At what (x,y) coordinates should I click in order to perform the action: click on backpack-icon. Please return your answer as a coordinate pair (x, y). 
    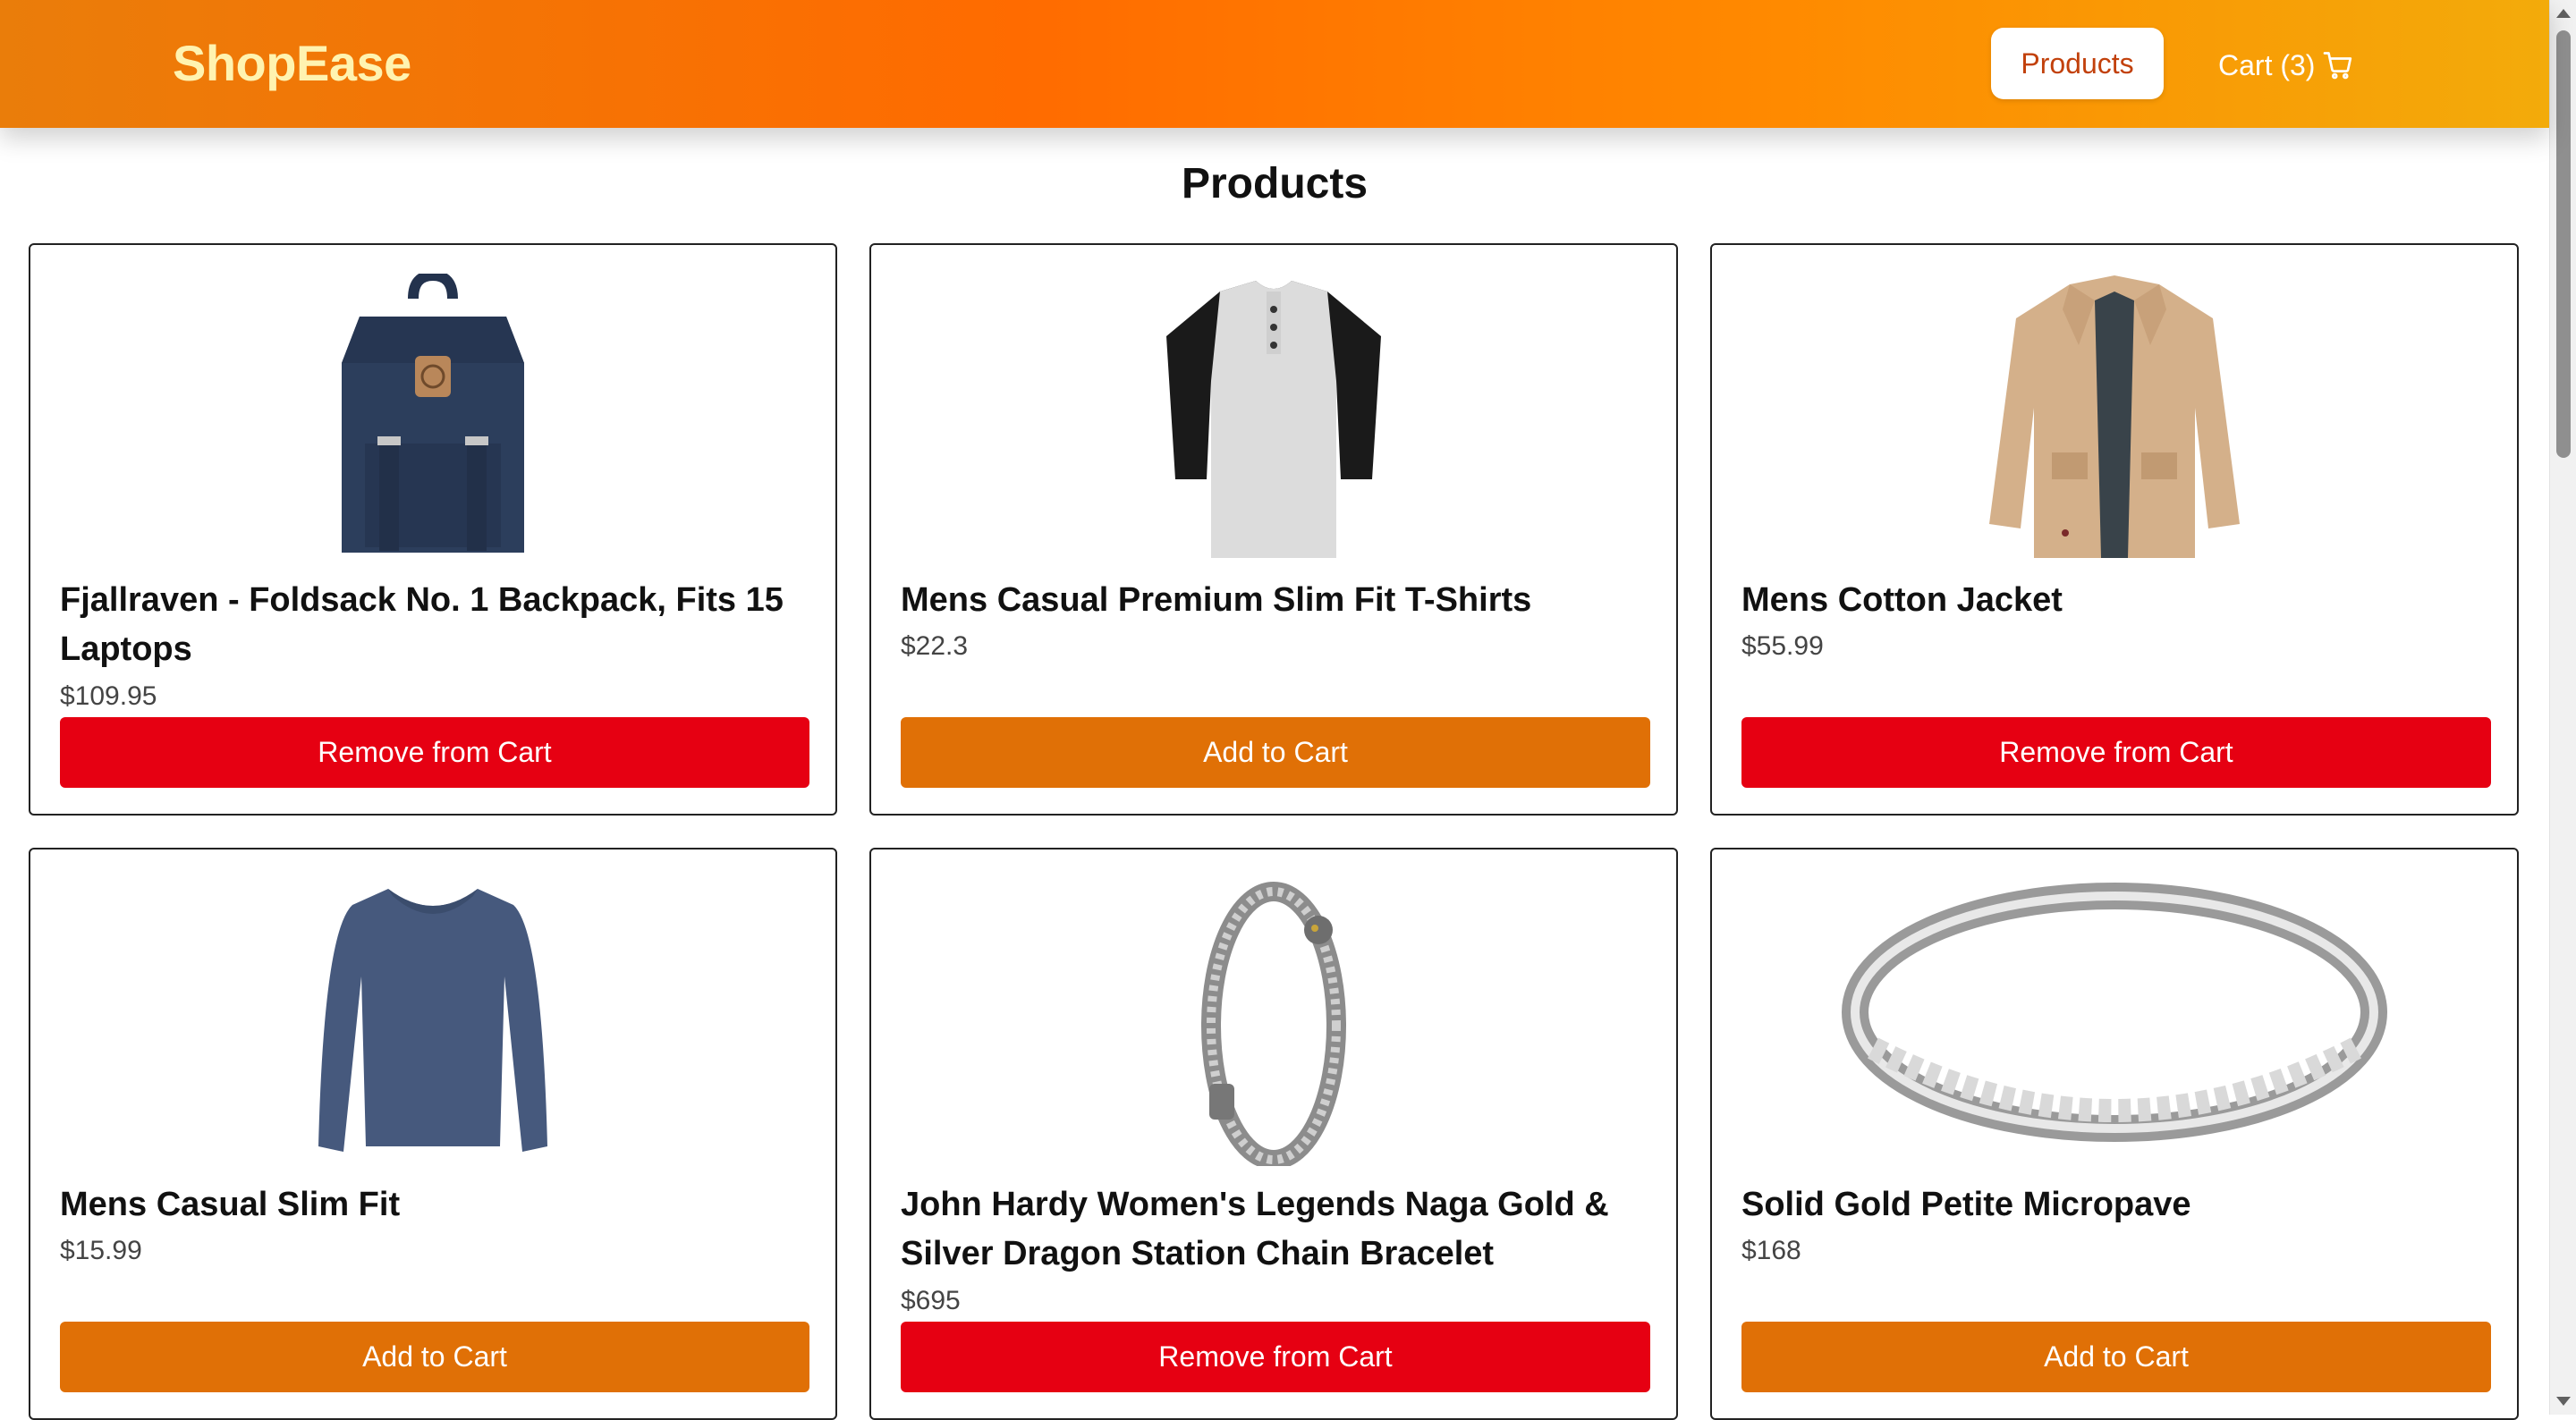
    Looking at the image, I should click on (433, 414).